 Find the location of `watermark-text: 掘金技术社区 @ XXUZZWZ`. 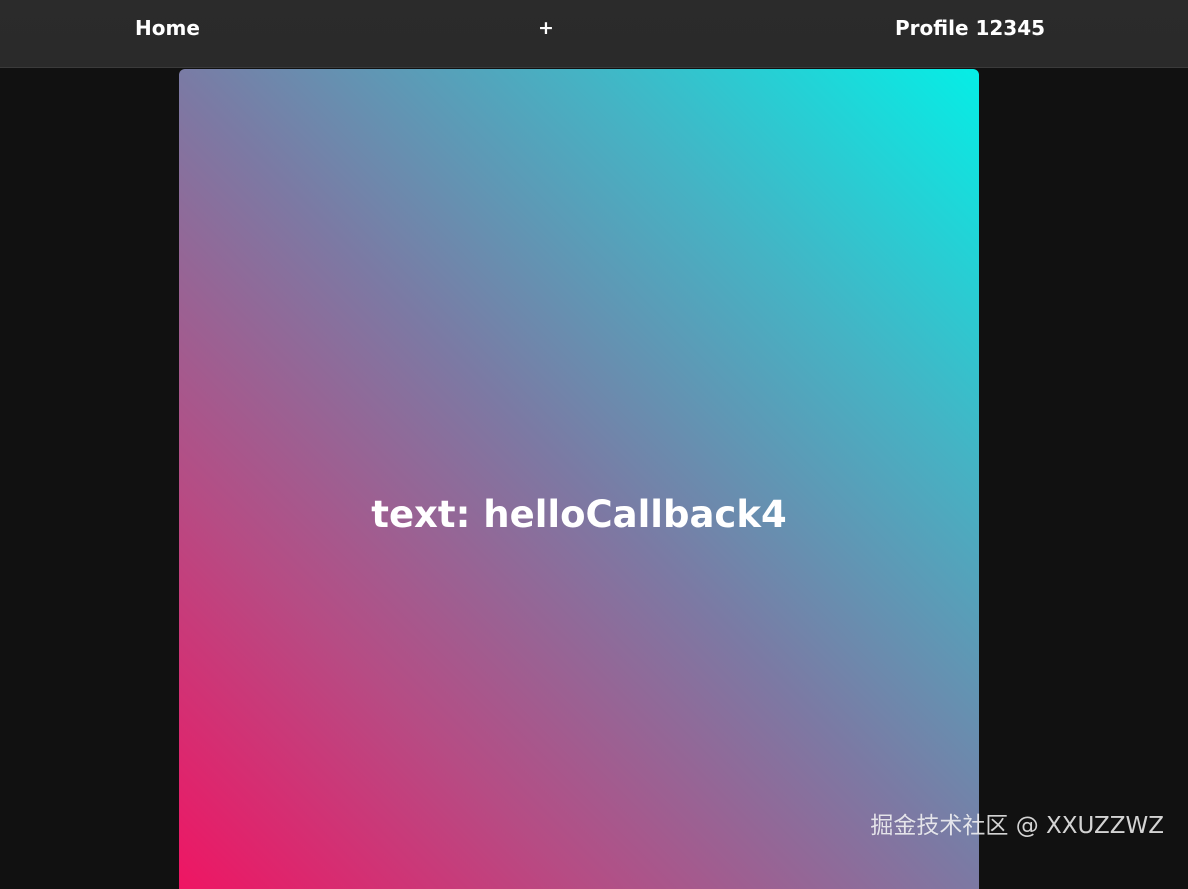

watermark-text: 掘金技术社区 @ XXUZZWZ is located at coordinates (1017, 823).